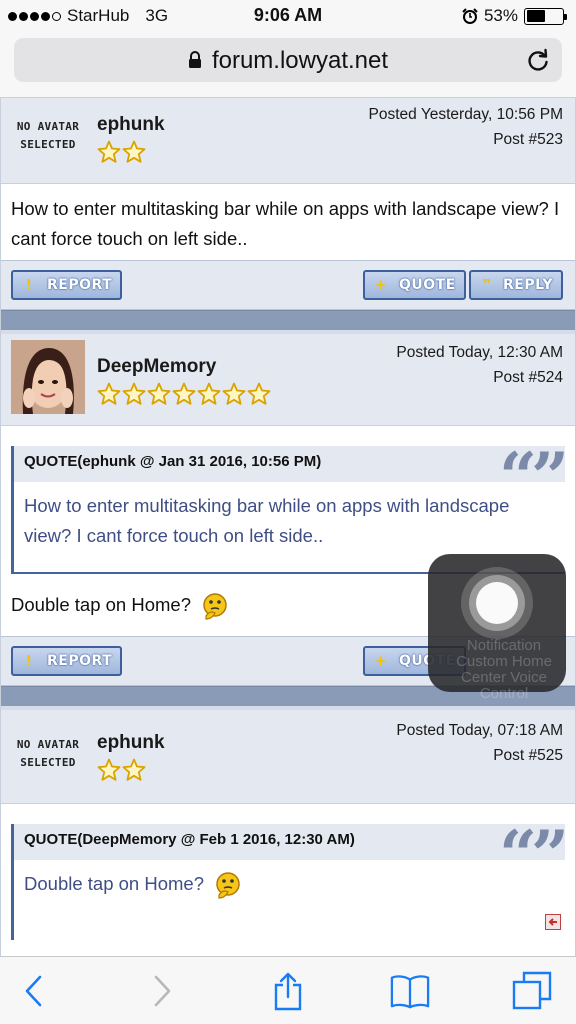  I want to click on status-right: 53%, so click(514, 16).